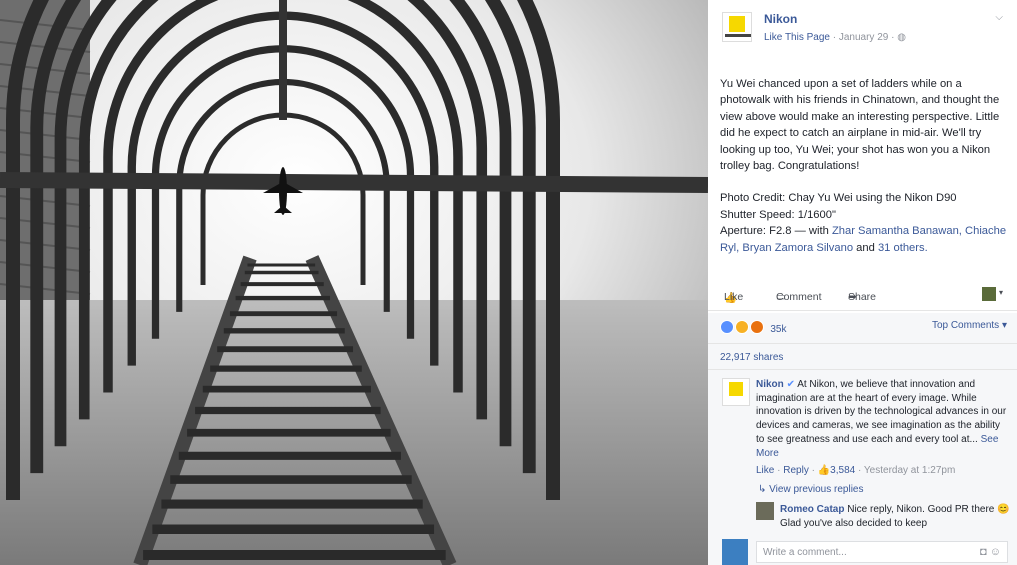 Image resolution: width=1017 pixels, height=565 pixels. I want to click on comment-like-link: Like, so click(765, 470).